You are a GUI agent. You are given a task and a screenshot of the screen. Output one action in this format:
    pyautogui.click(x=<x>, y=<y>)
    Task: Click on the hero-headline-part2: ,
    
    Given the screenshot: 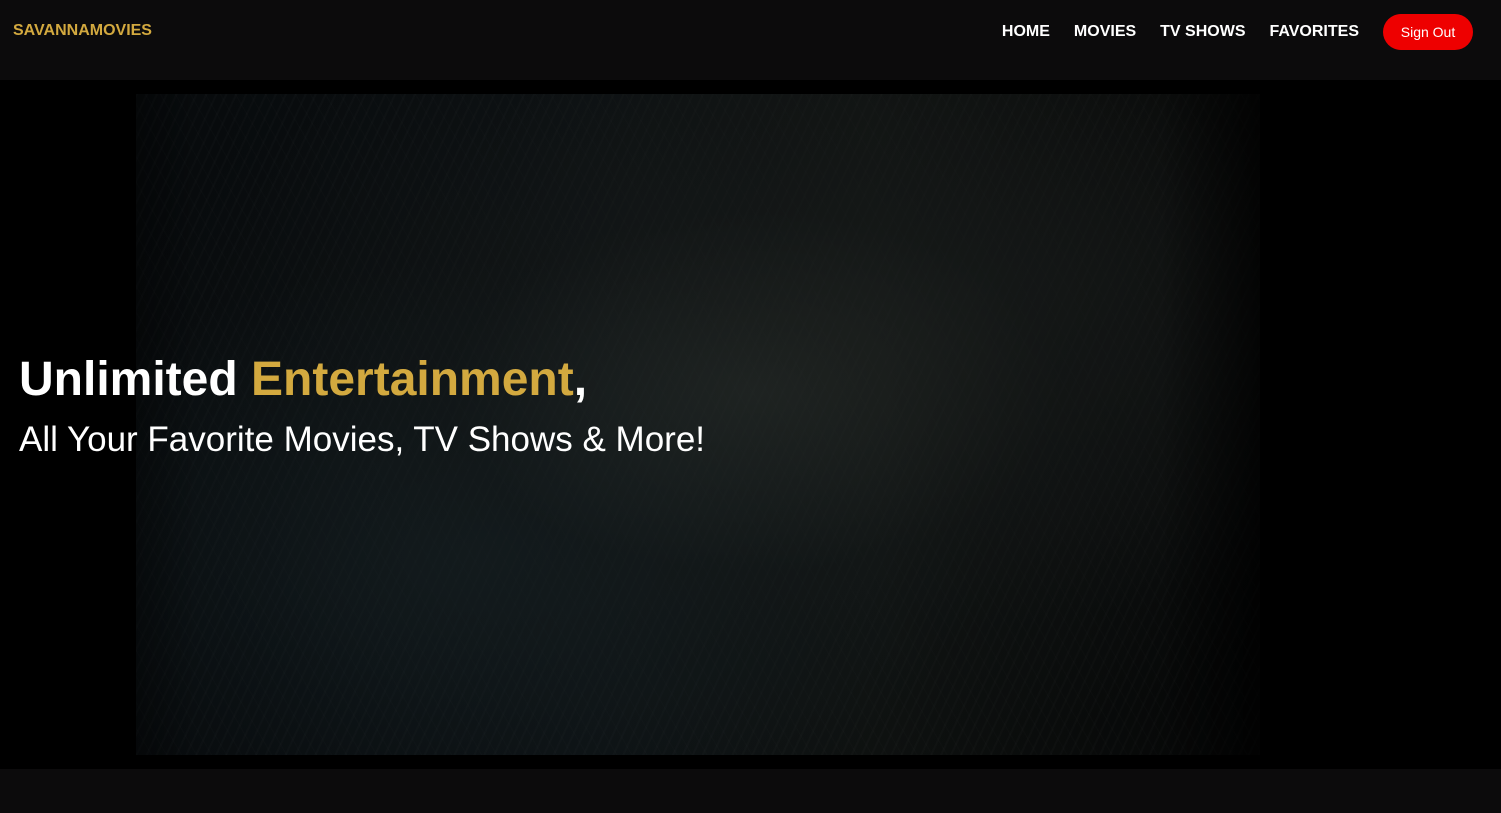 What is the action you would take?
    pyautogui.click(x=580, y=379)
    